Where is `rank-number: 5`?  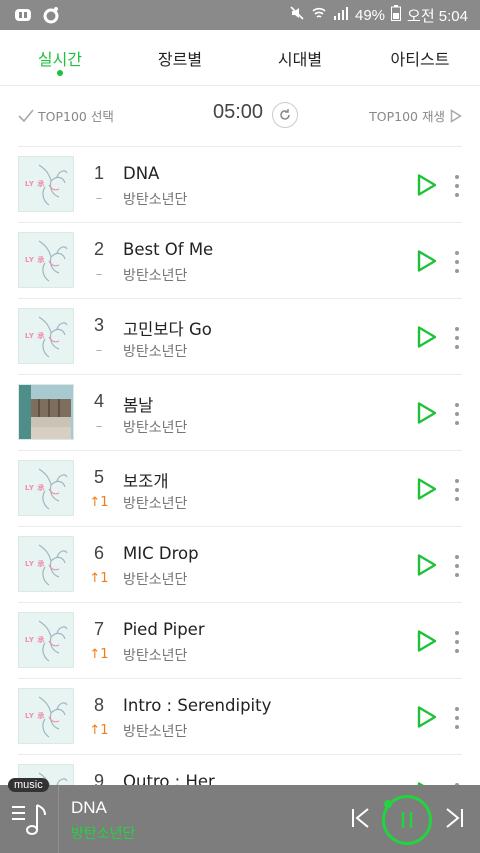
rank-number: 5 is located at coordinates (98, 477).